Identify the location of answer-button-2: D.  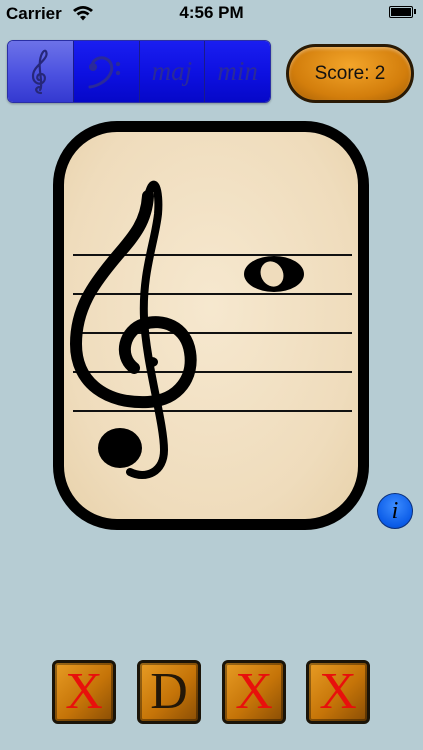
(169, 692).